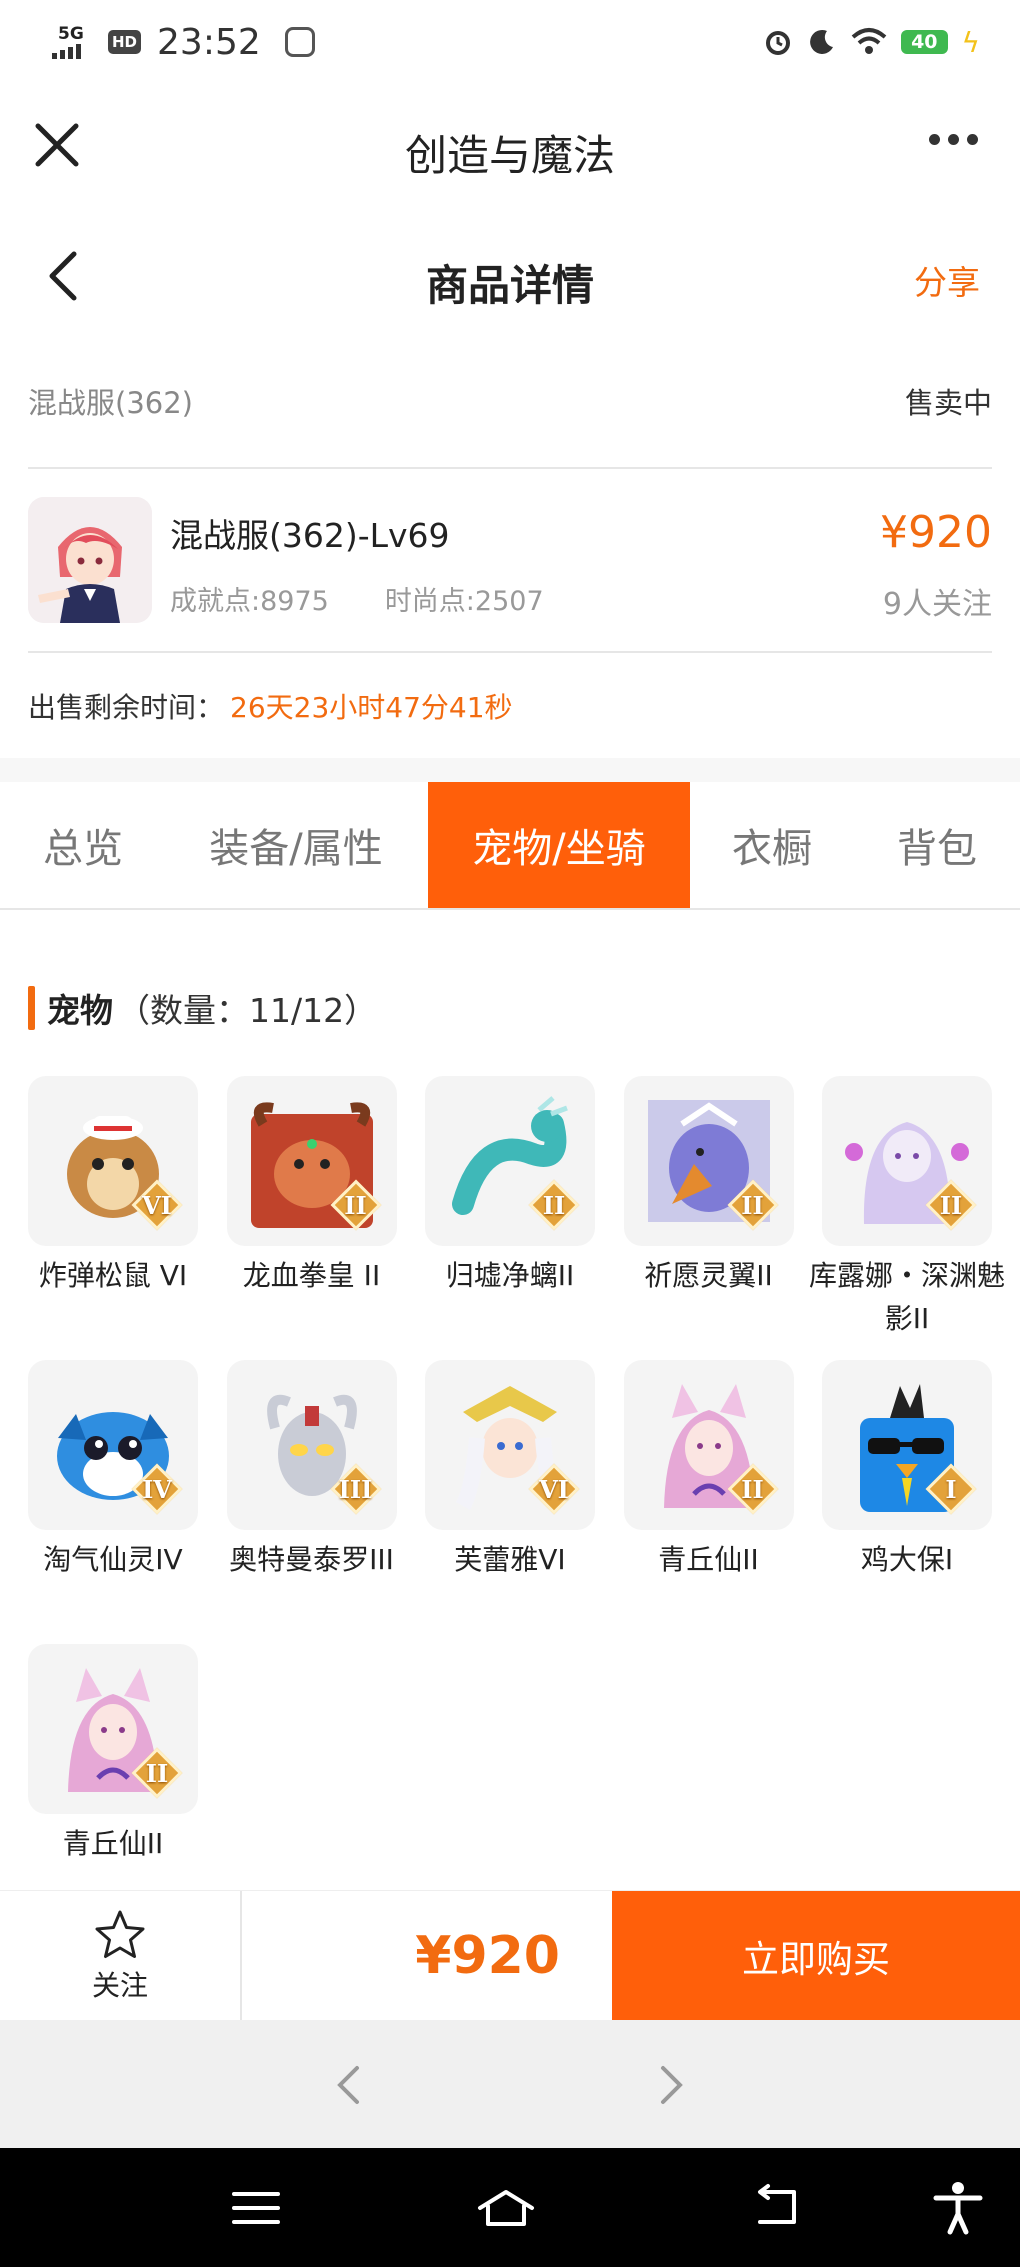  I want to click on pet-item: II 祈愿灵翼II, so click(708, 1218).